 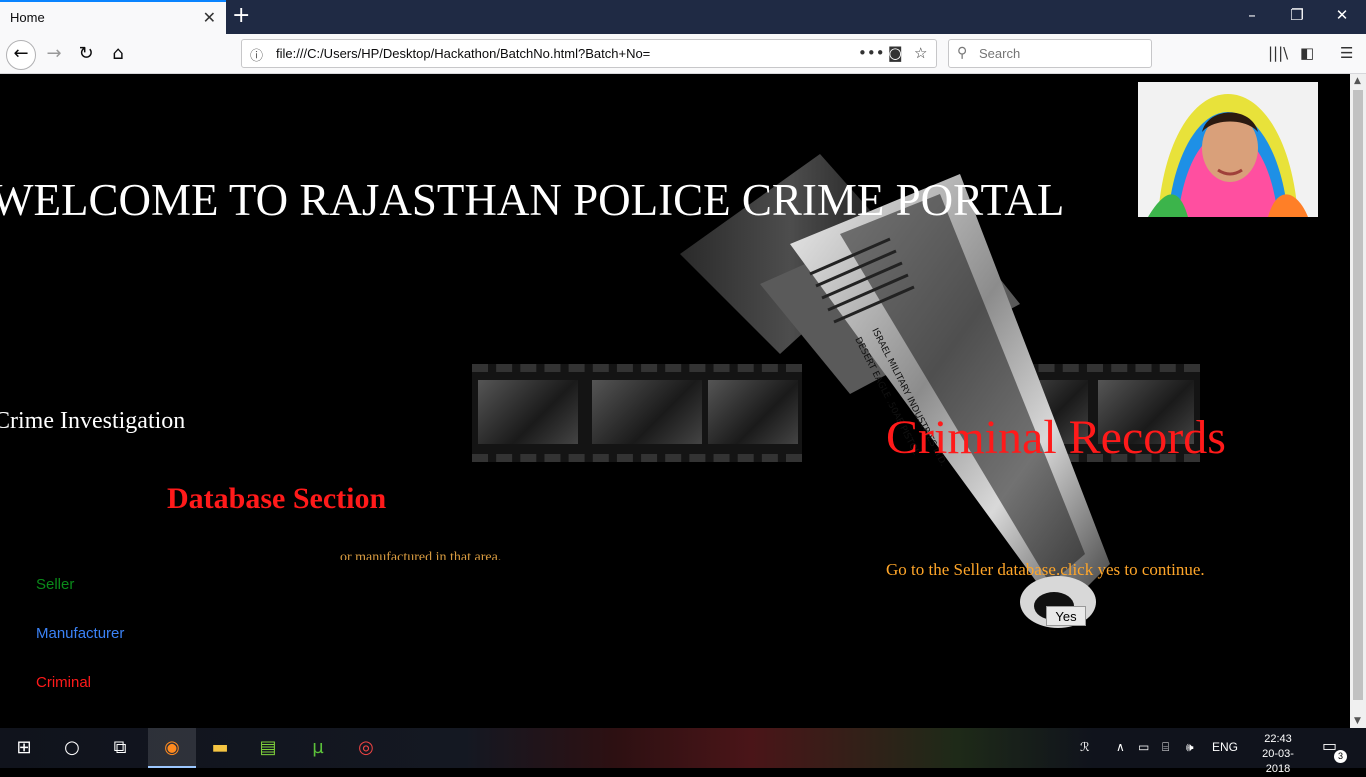 What do you see at coordinates (366, 748) in the screenshot?
I see `chrome-icon: ◎` at bounding box center [366, 748].